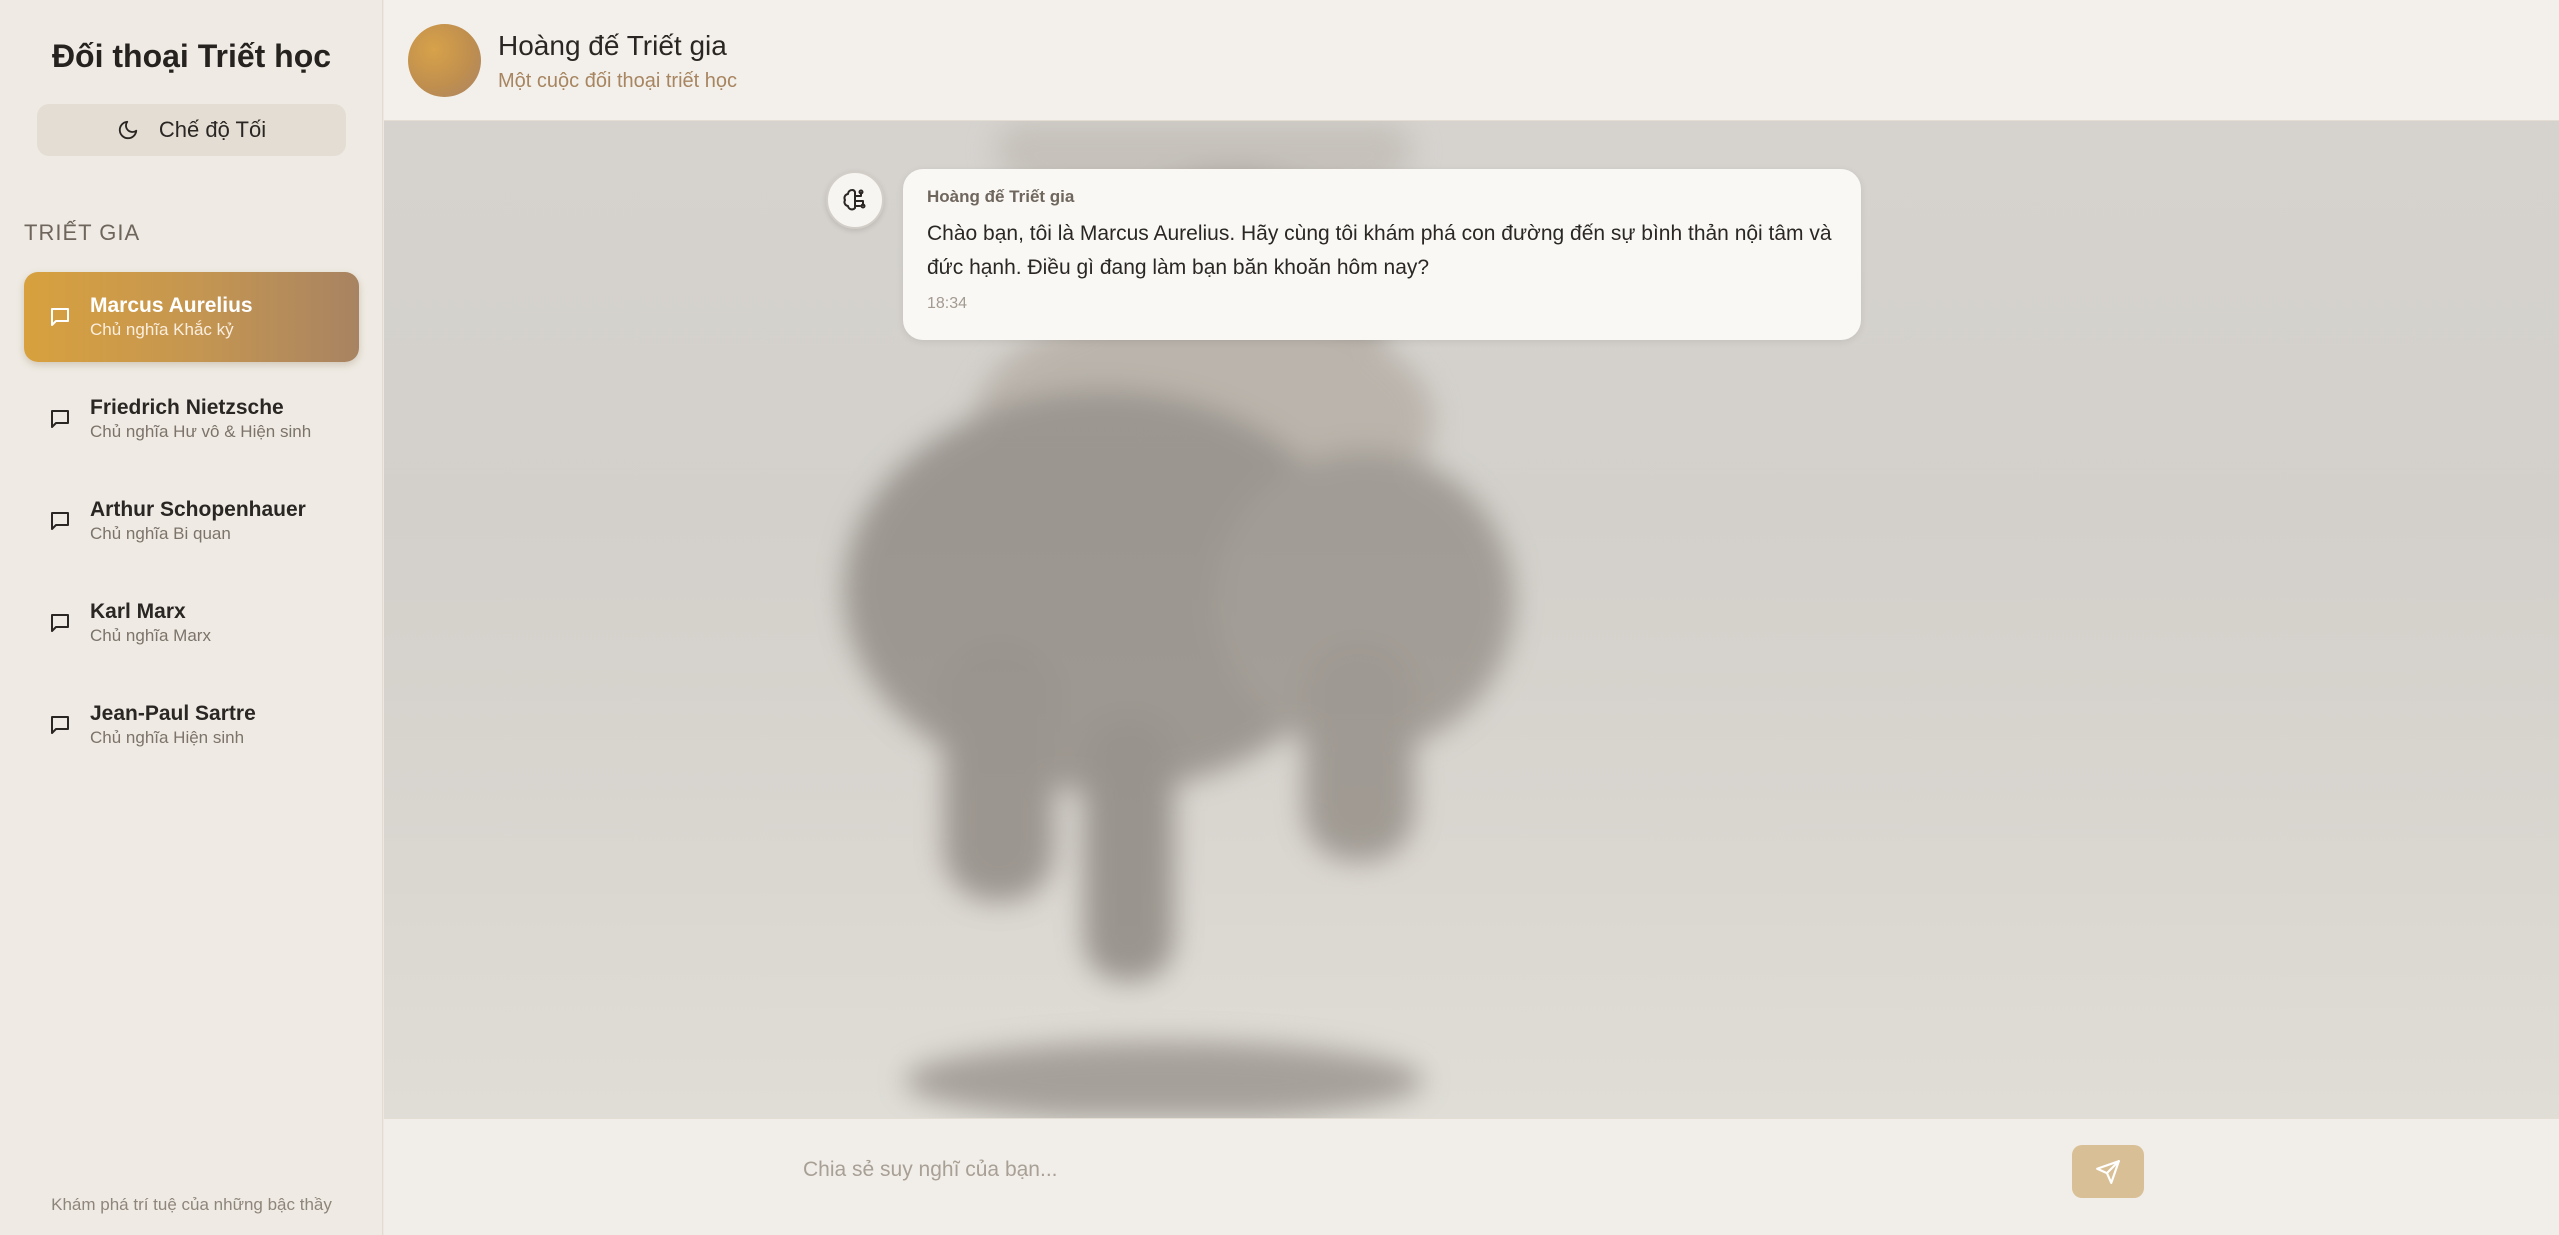 Image resolution: width=2559 pixels, height=1235 pixels. I want to click on send-icon, so click(2108, 1171).